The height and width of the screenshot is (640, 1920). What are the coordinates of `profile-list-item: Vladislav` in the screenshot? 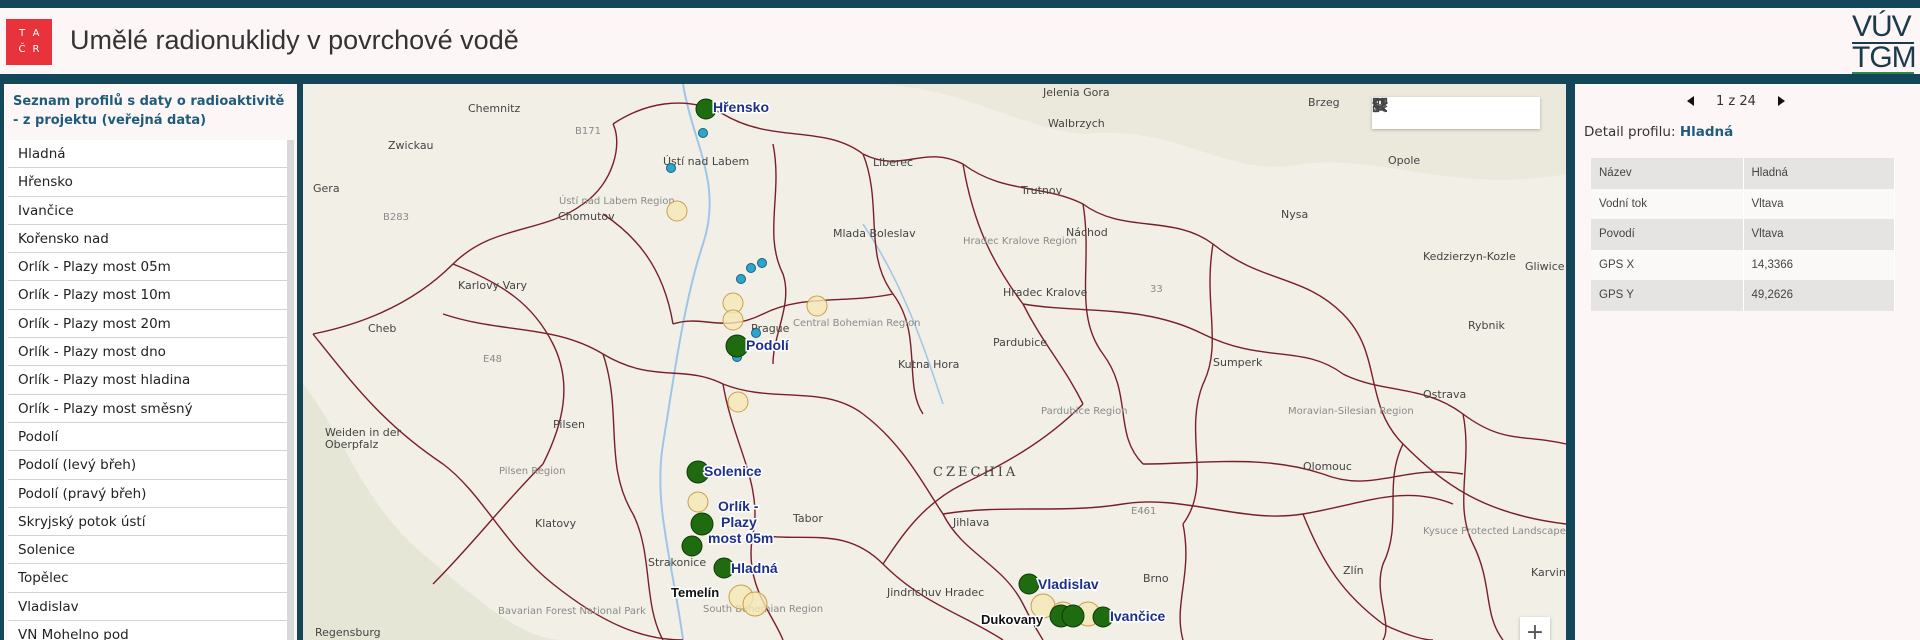 It's located at (149, 607).